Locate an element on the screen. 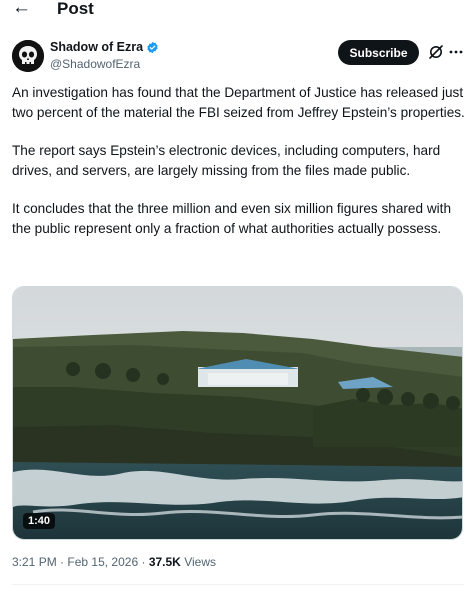  video-duration: 1:40 is located at coordinates (39, 521).